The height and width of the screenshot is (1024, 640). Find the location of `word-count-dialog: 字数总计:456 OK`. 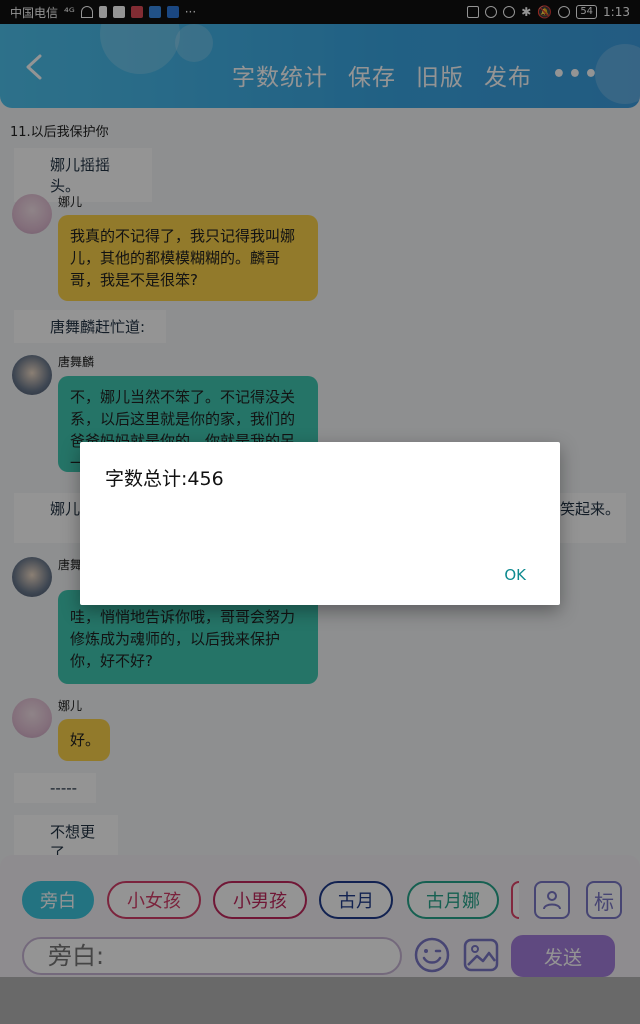

word-count-dialog: 字数总计:456 OK is located at coordinates (320, 523).